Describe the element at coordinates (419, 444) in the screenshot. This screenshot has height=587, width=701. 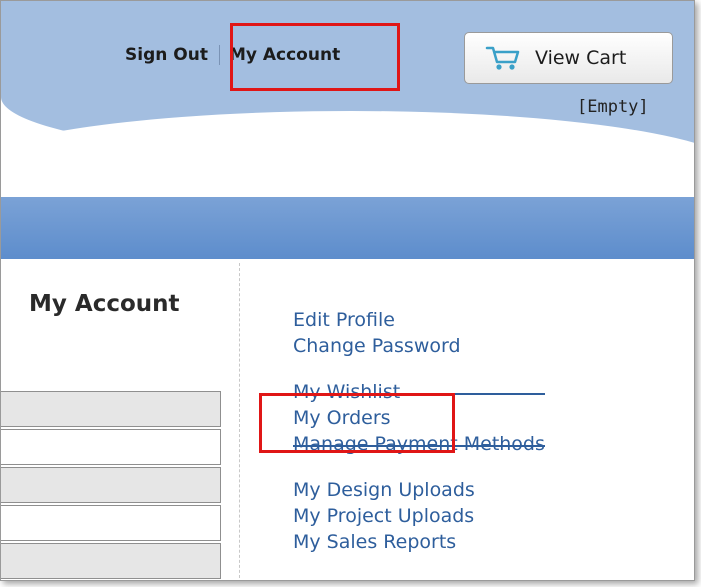
I see `manage-payment-methods-link: Manage Payment Methods` at that location.